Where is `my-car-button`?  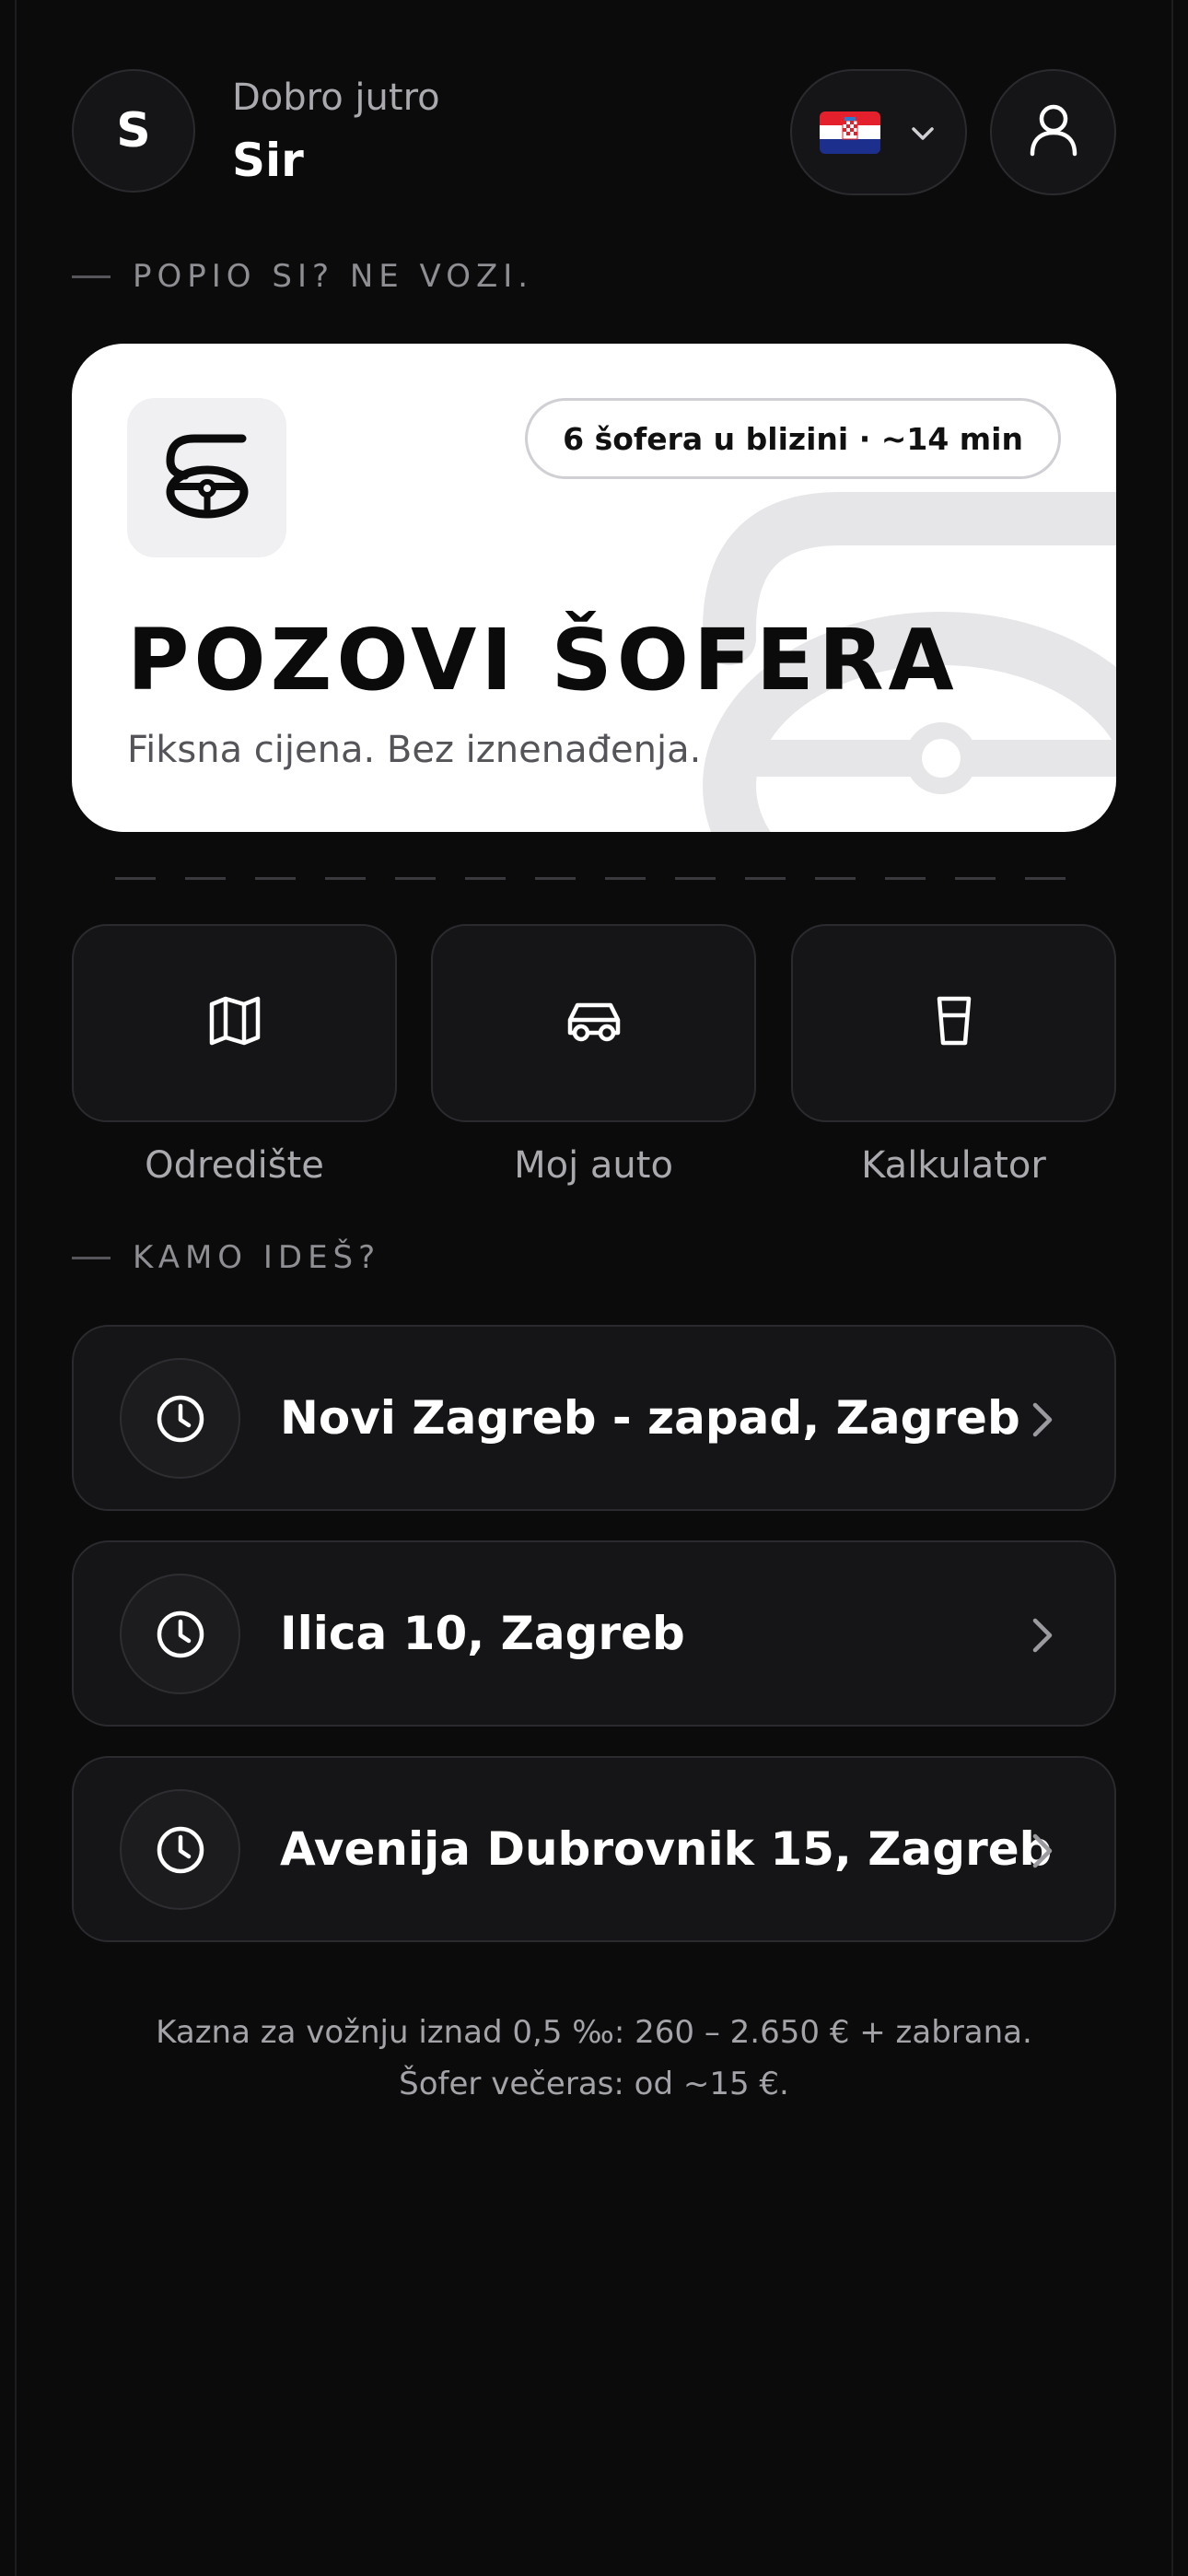 my-car-button is located at coordinates (593, 1023).